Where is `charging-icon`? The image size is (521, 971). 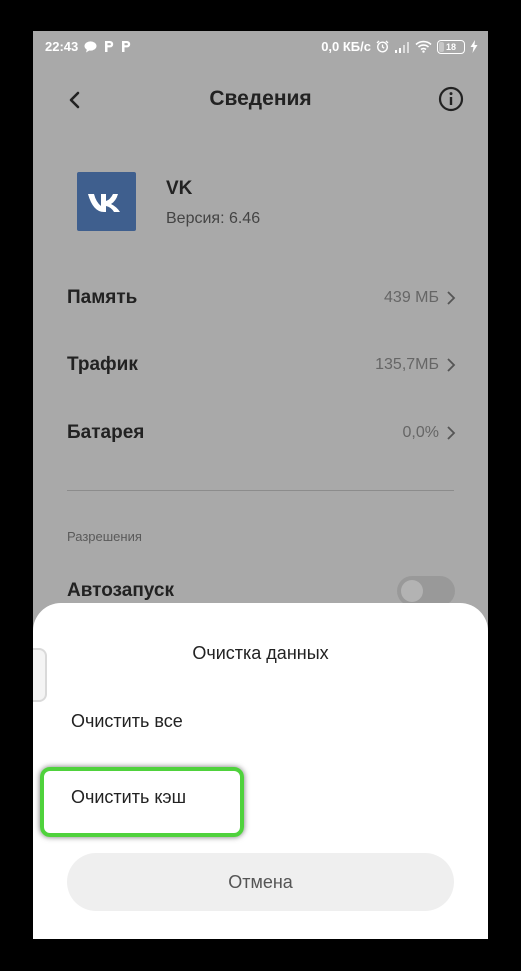
charging-icon is located at coordinates (474, 46).